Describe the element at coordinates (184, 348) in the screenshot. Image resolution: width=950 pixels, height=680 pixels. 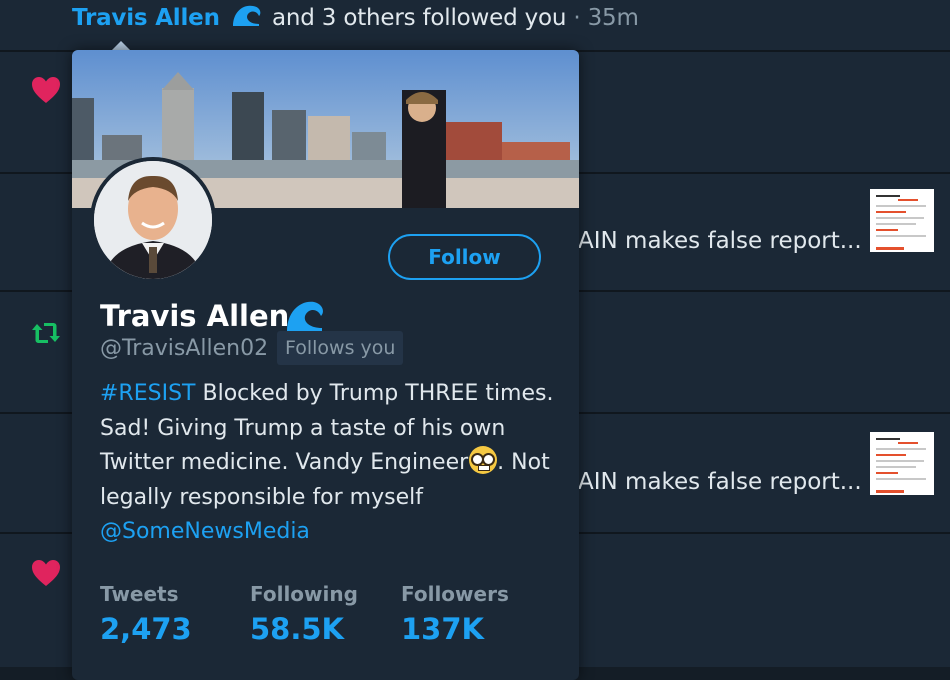
I see `profile-handle: @TravisAllen02` at that location.